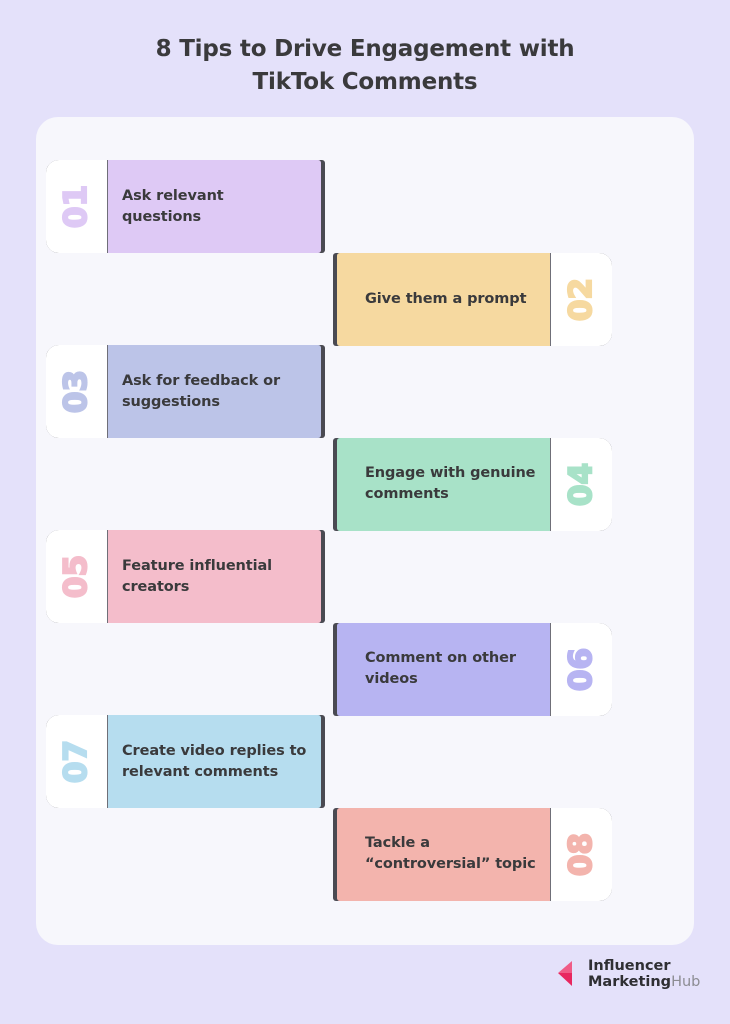 The width and height of the screenshot is (730, 1024). Describe the element at coordinates (197, 576) in the screenshot. I see `tip-text-05: Feature influential creators` at that location.